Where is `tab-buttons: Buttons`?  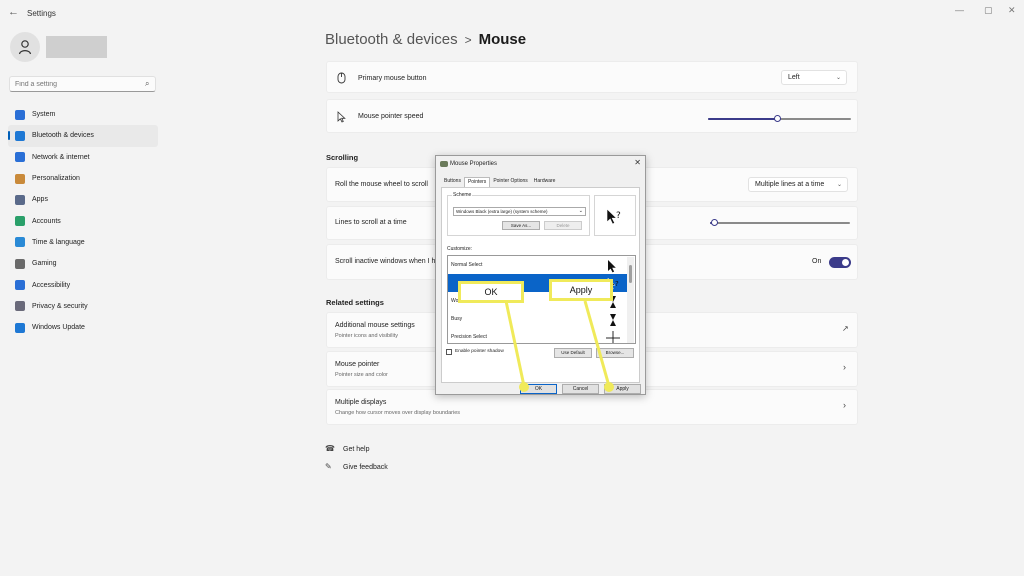 tab-buttons: Buttons is located at coordinates (452, 182).